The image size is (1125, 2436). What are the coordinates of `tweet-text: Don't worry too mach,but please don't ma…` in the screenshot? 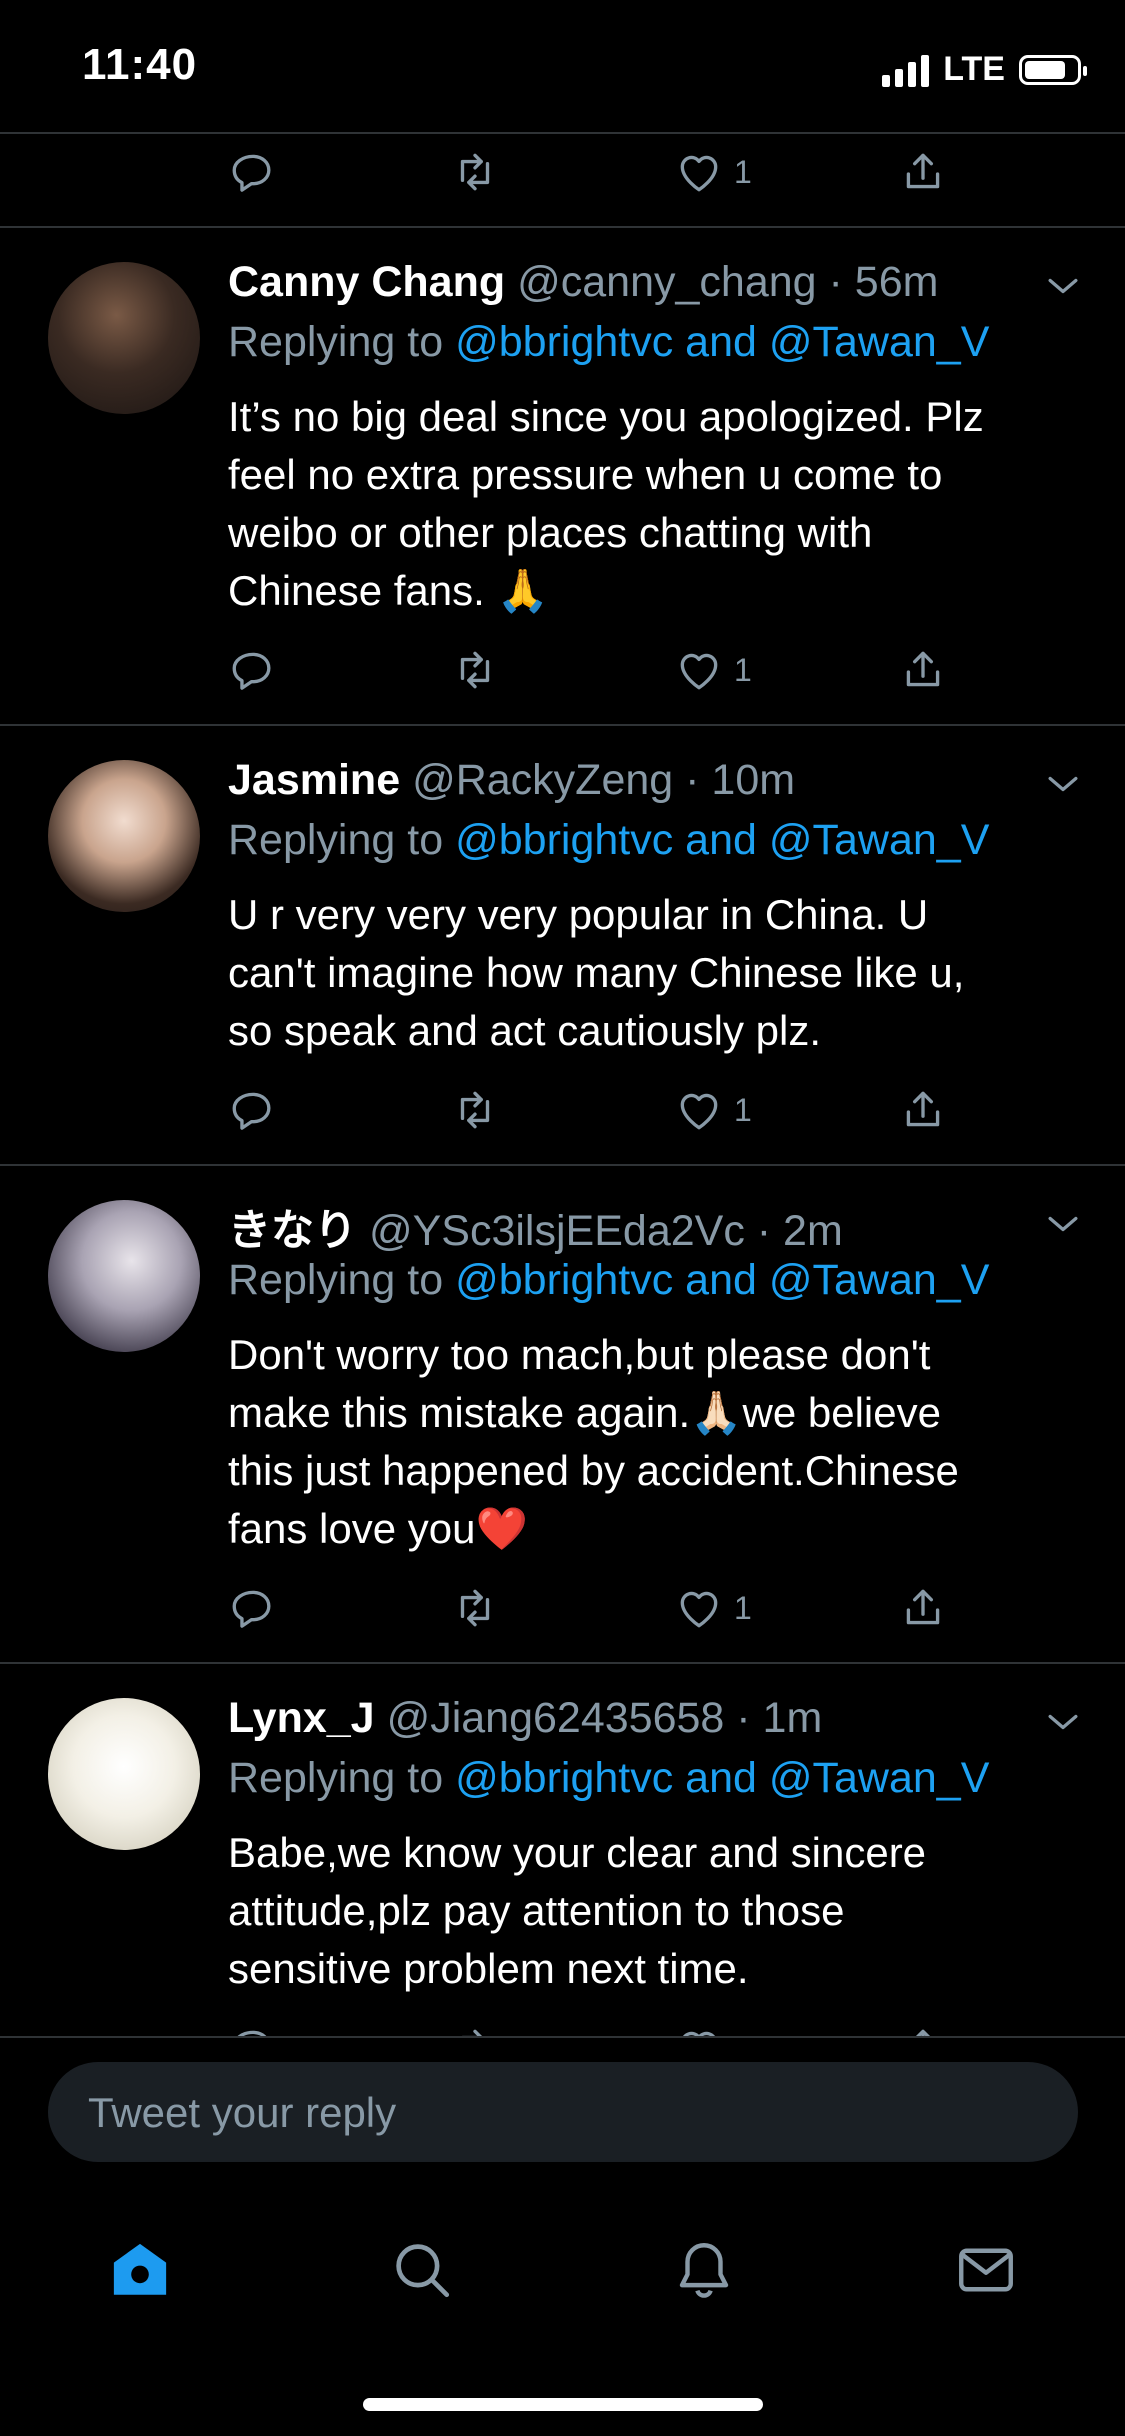 It's located at (653, 1442).